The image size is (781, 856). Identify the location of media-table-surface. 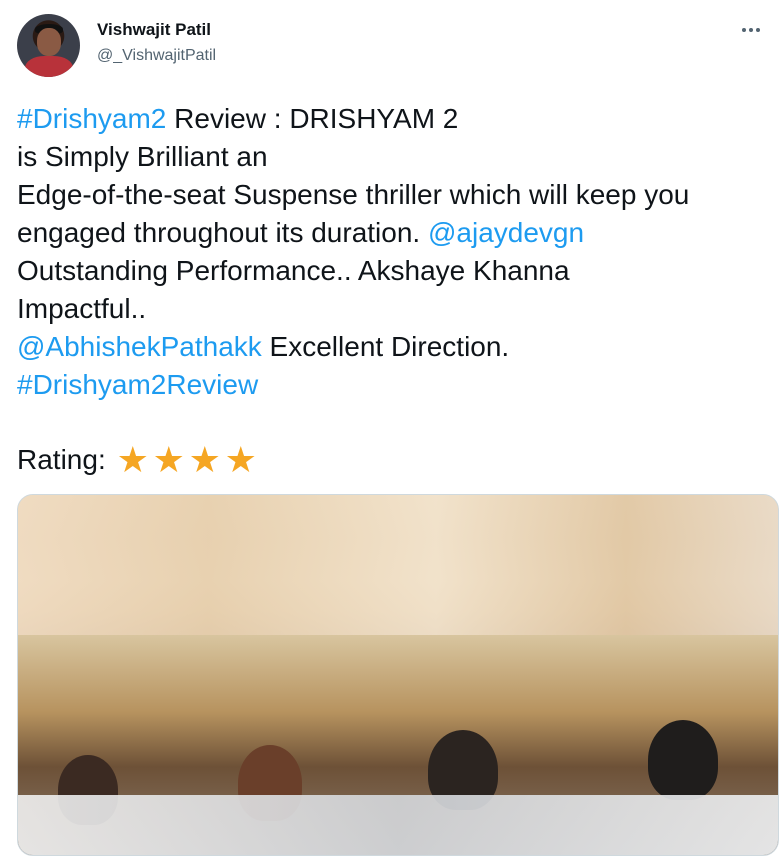
(398, 825).